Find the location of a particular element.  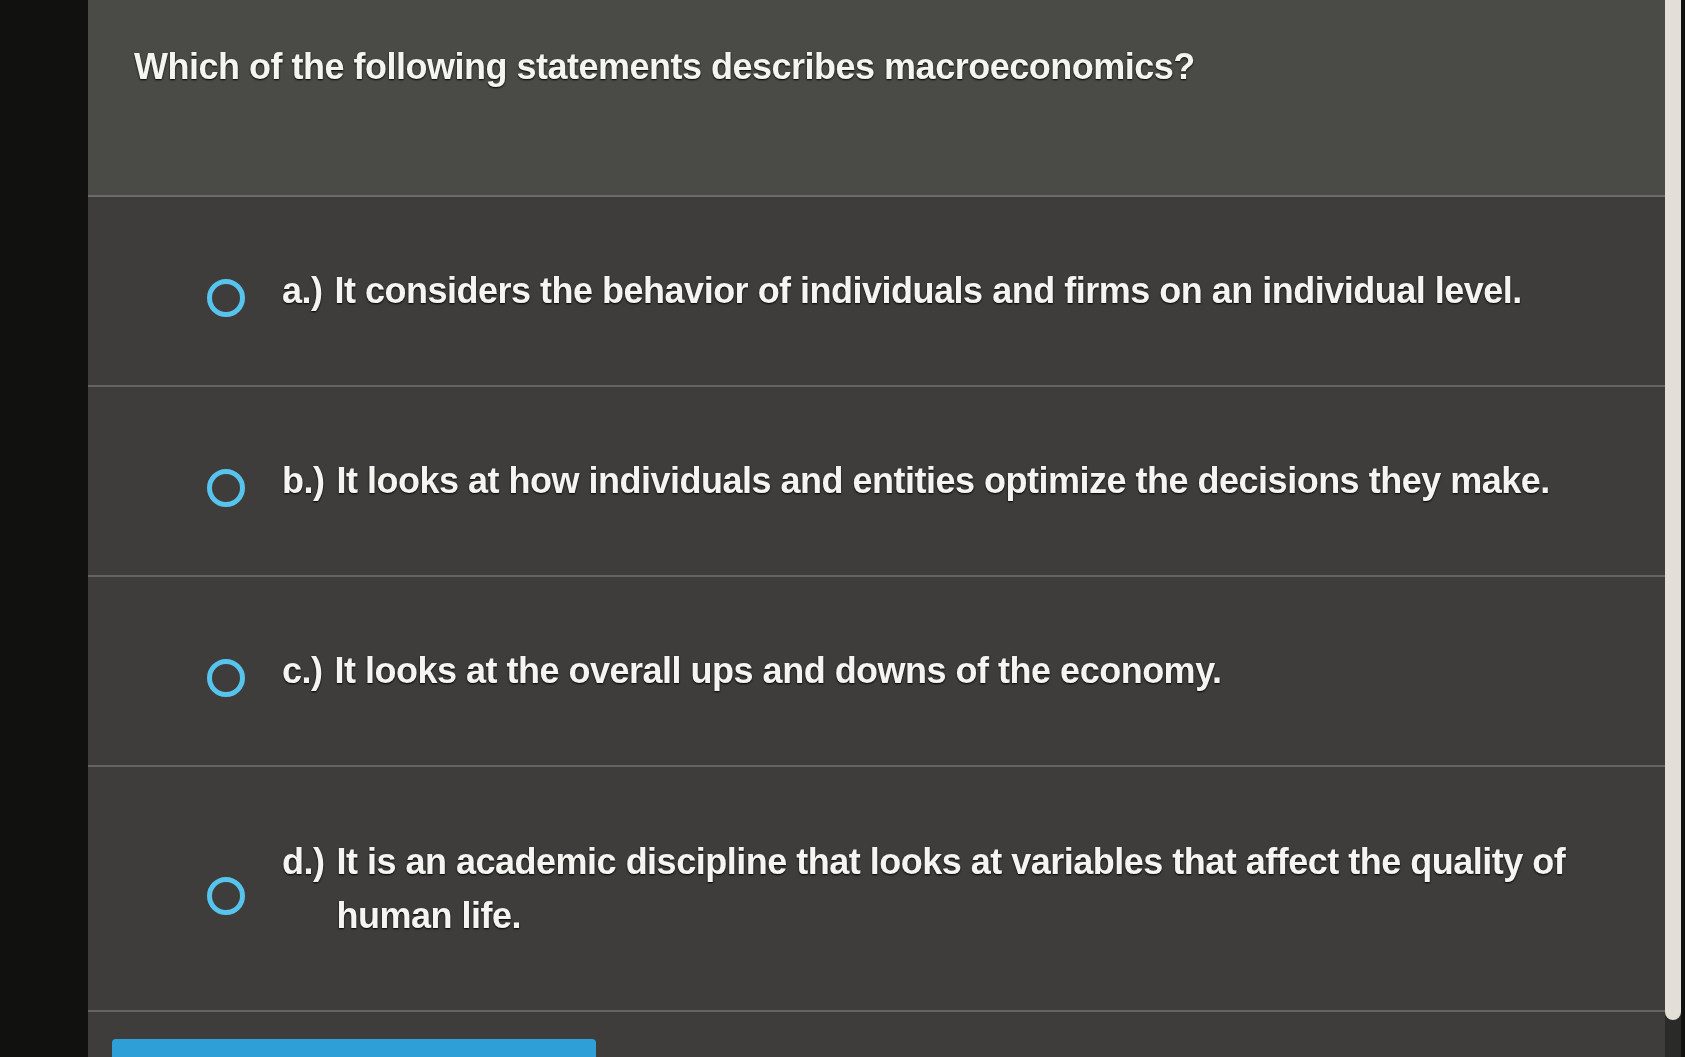

option-text: It looks at the overall ups and downs of the economy. is located at coordinates (778, 671).